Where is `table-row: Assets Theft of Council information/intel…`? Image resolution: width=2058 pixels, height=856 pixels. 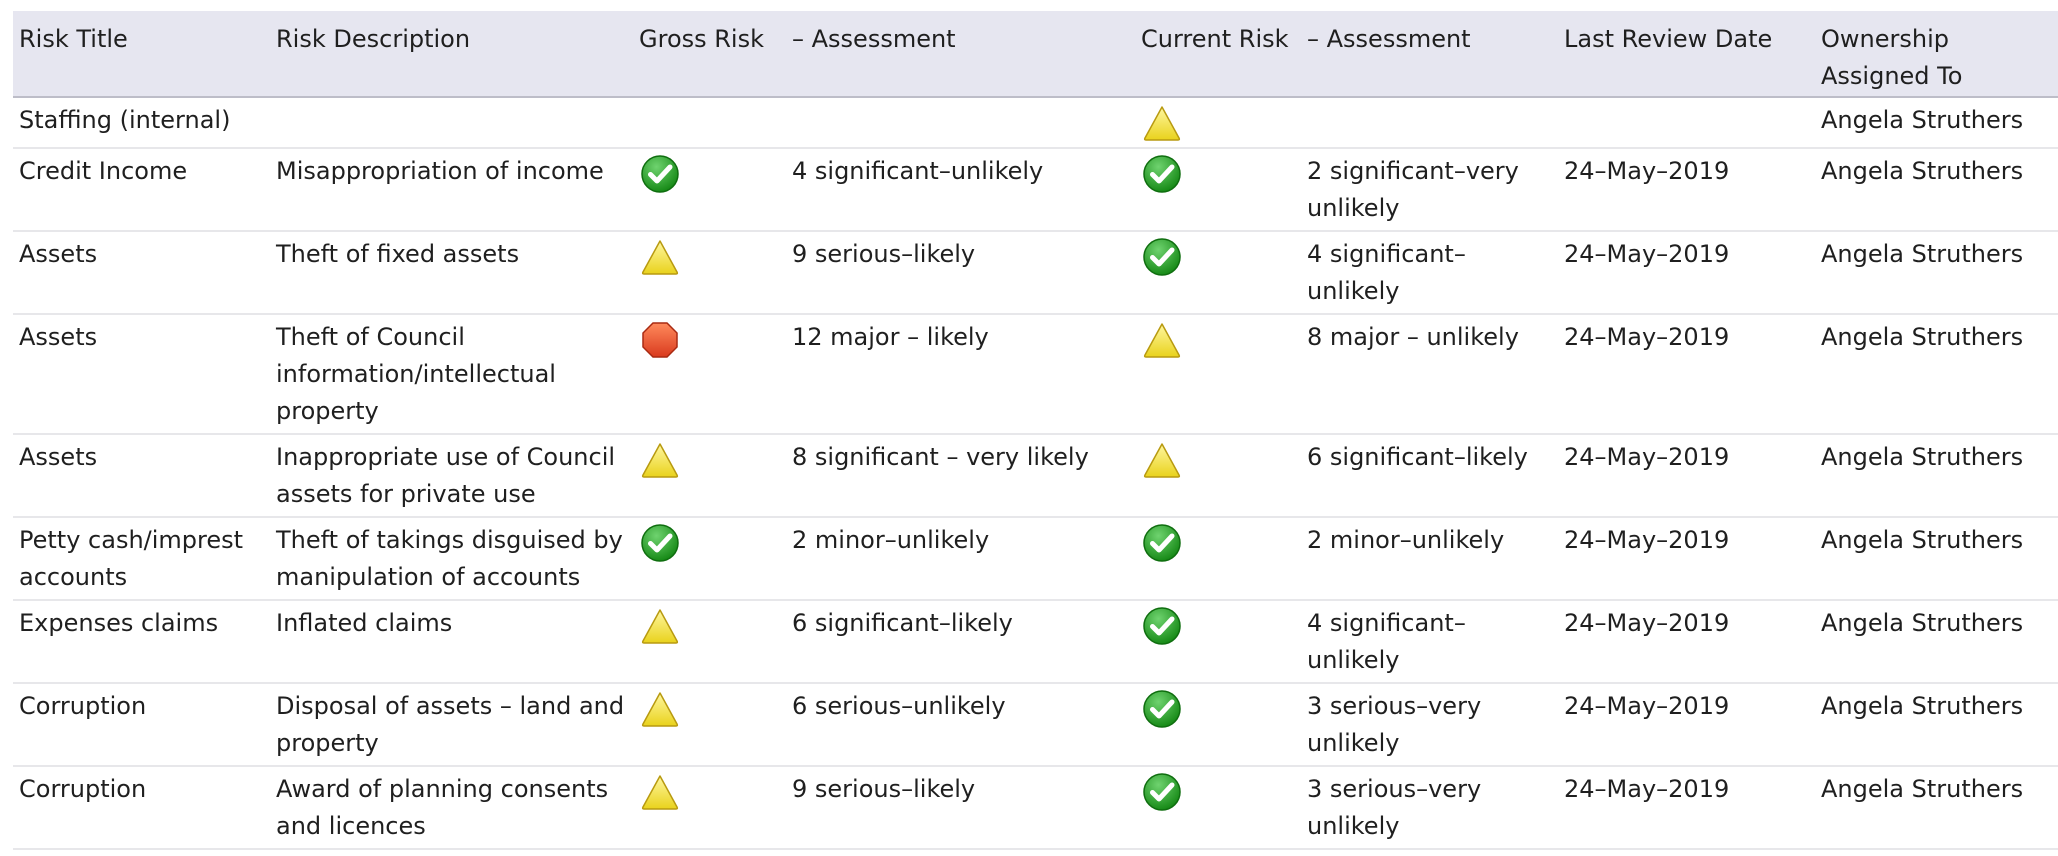
table-row: Assets Theft of Council information/intel… is located at coordinates (1035, 374).